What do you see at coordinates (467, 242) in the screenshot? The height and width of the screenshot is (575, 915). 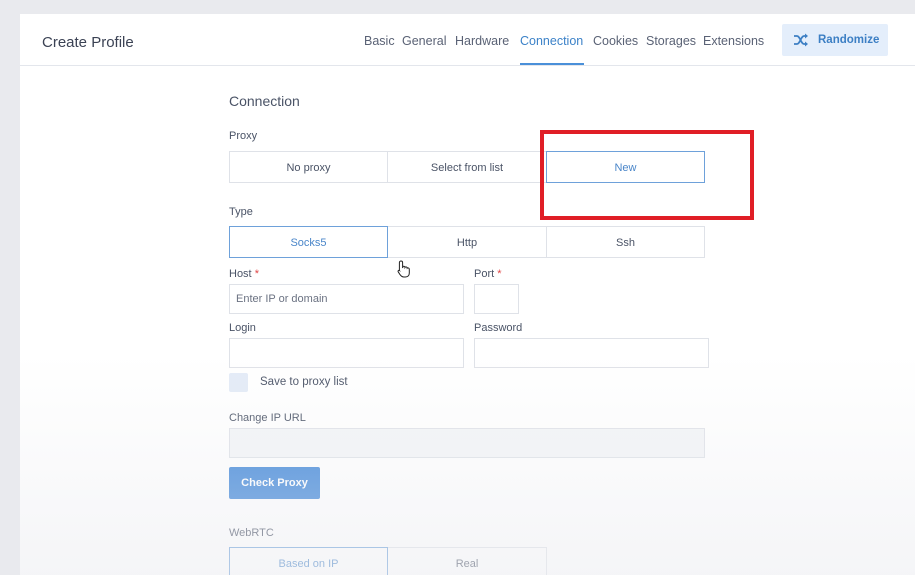 I see `type-option-http: Http` at bounding box center [467, 242].